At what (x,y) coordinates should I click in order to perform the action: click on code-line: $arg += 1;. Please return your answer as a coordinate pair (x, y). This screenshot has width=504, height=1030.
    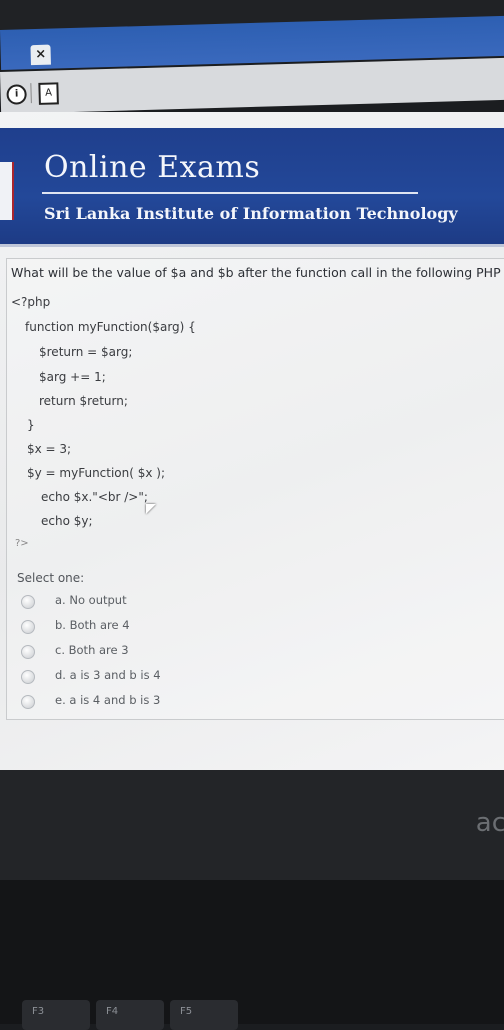
    Looking at the image, I should click on (72, 377).